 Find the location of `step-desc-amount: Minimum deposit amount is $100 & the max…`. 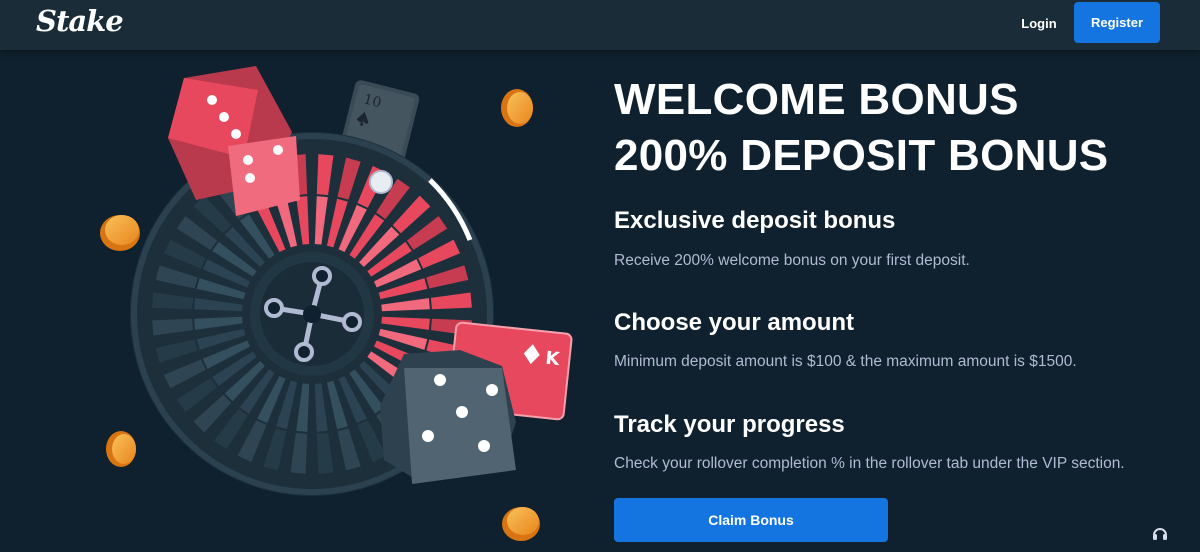

step-desc-amount: Minimum deposit amount is $100 & the max… is located at coordinates (845, 361).